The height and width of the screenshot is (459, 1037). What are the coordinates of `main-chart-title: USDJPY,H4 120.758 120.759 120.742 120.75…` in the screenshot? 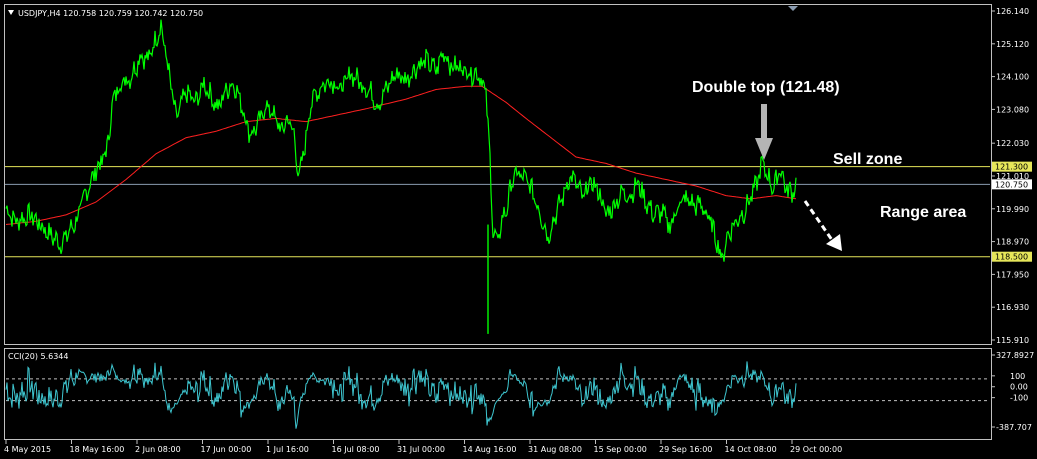 It's located at (110, 13).